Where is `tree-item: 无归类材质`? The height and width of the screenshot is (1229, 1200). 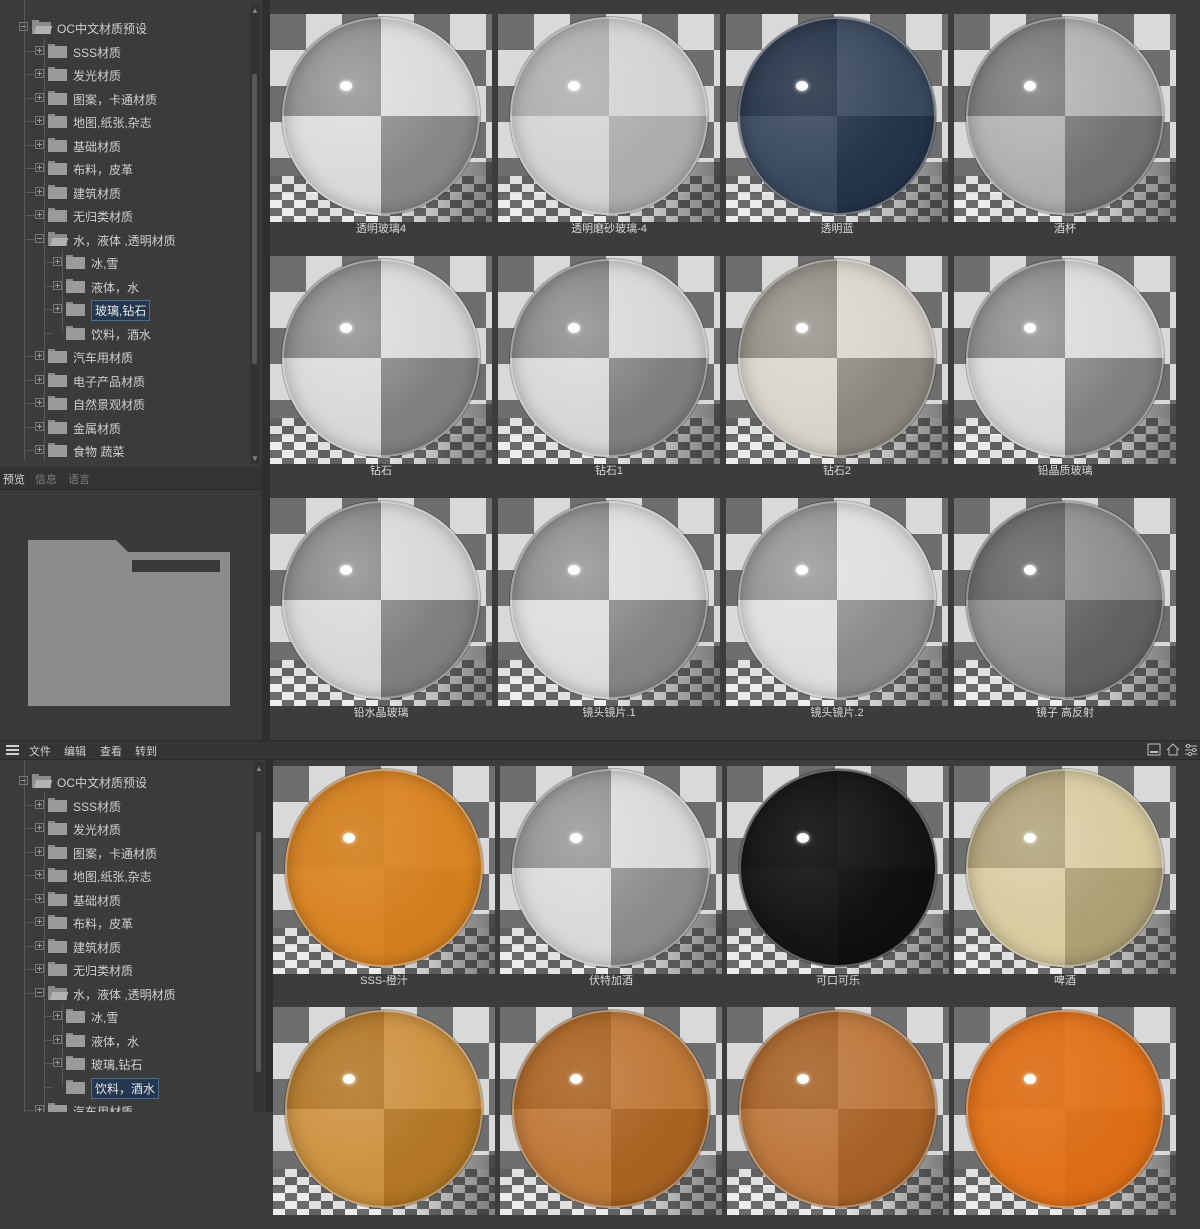 tree-item: 无归类材质 is located at coordinates (131, 215).